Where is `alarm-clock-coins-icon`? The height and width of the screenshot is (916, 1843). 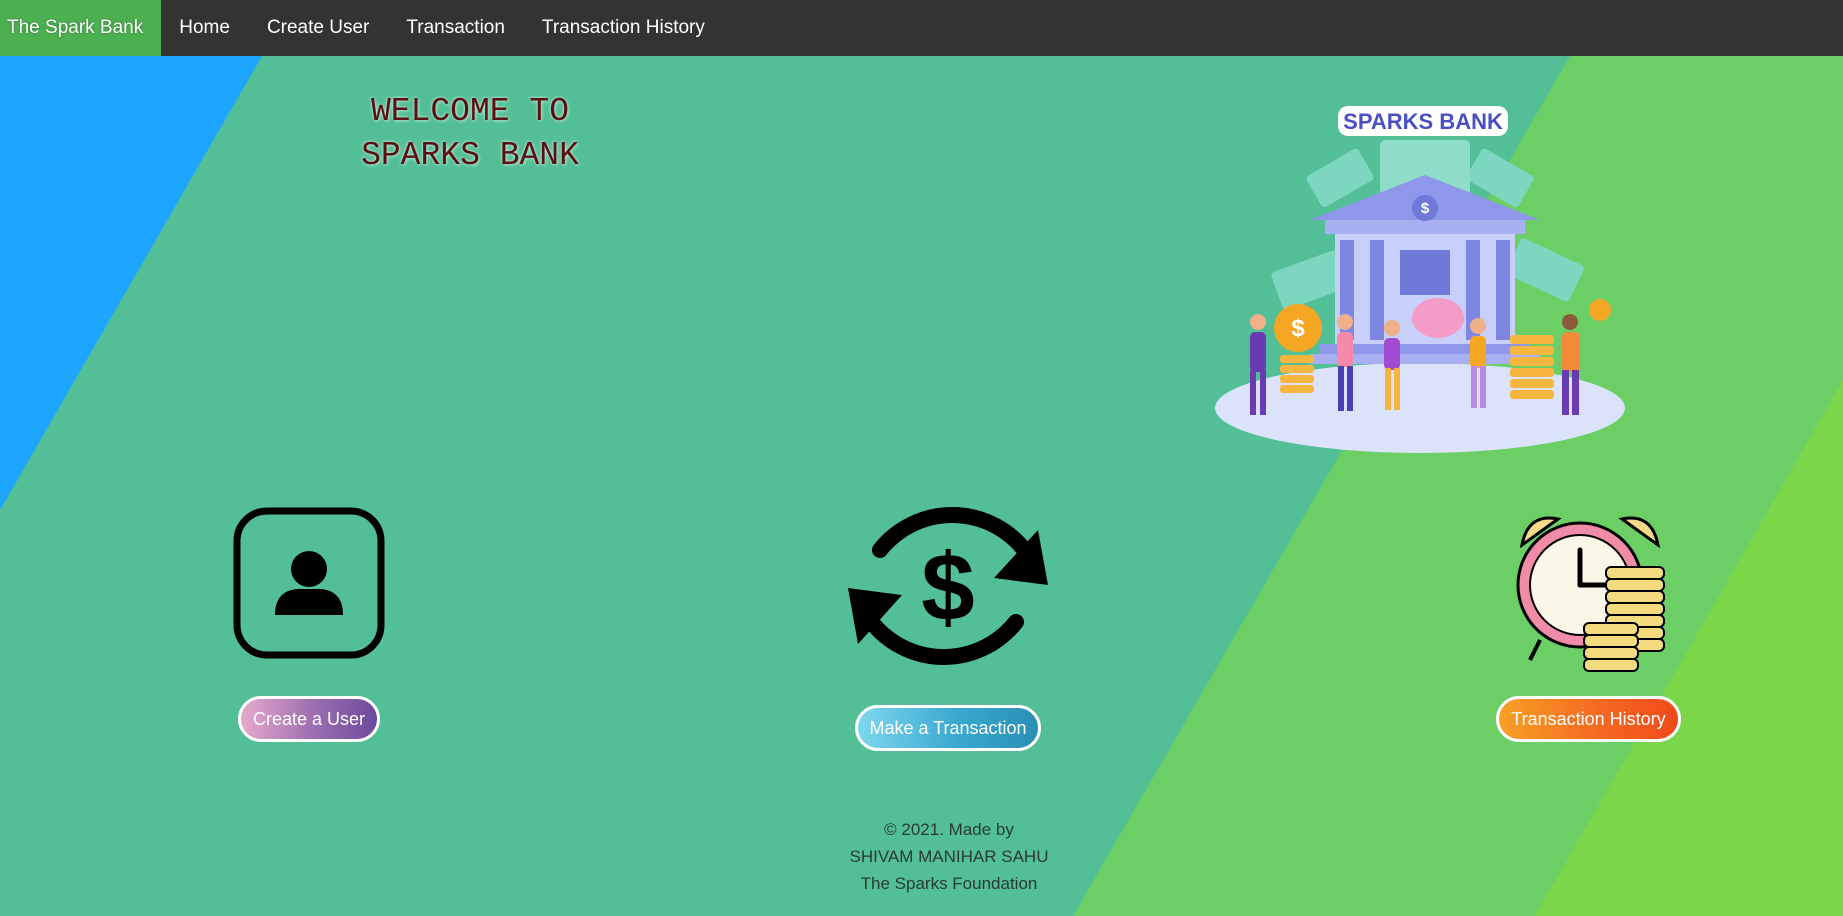 alarm-clock-coins-icon is located at coordinates (1590, 590).